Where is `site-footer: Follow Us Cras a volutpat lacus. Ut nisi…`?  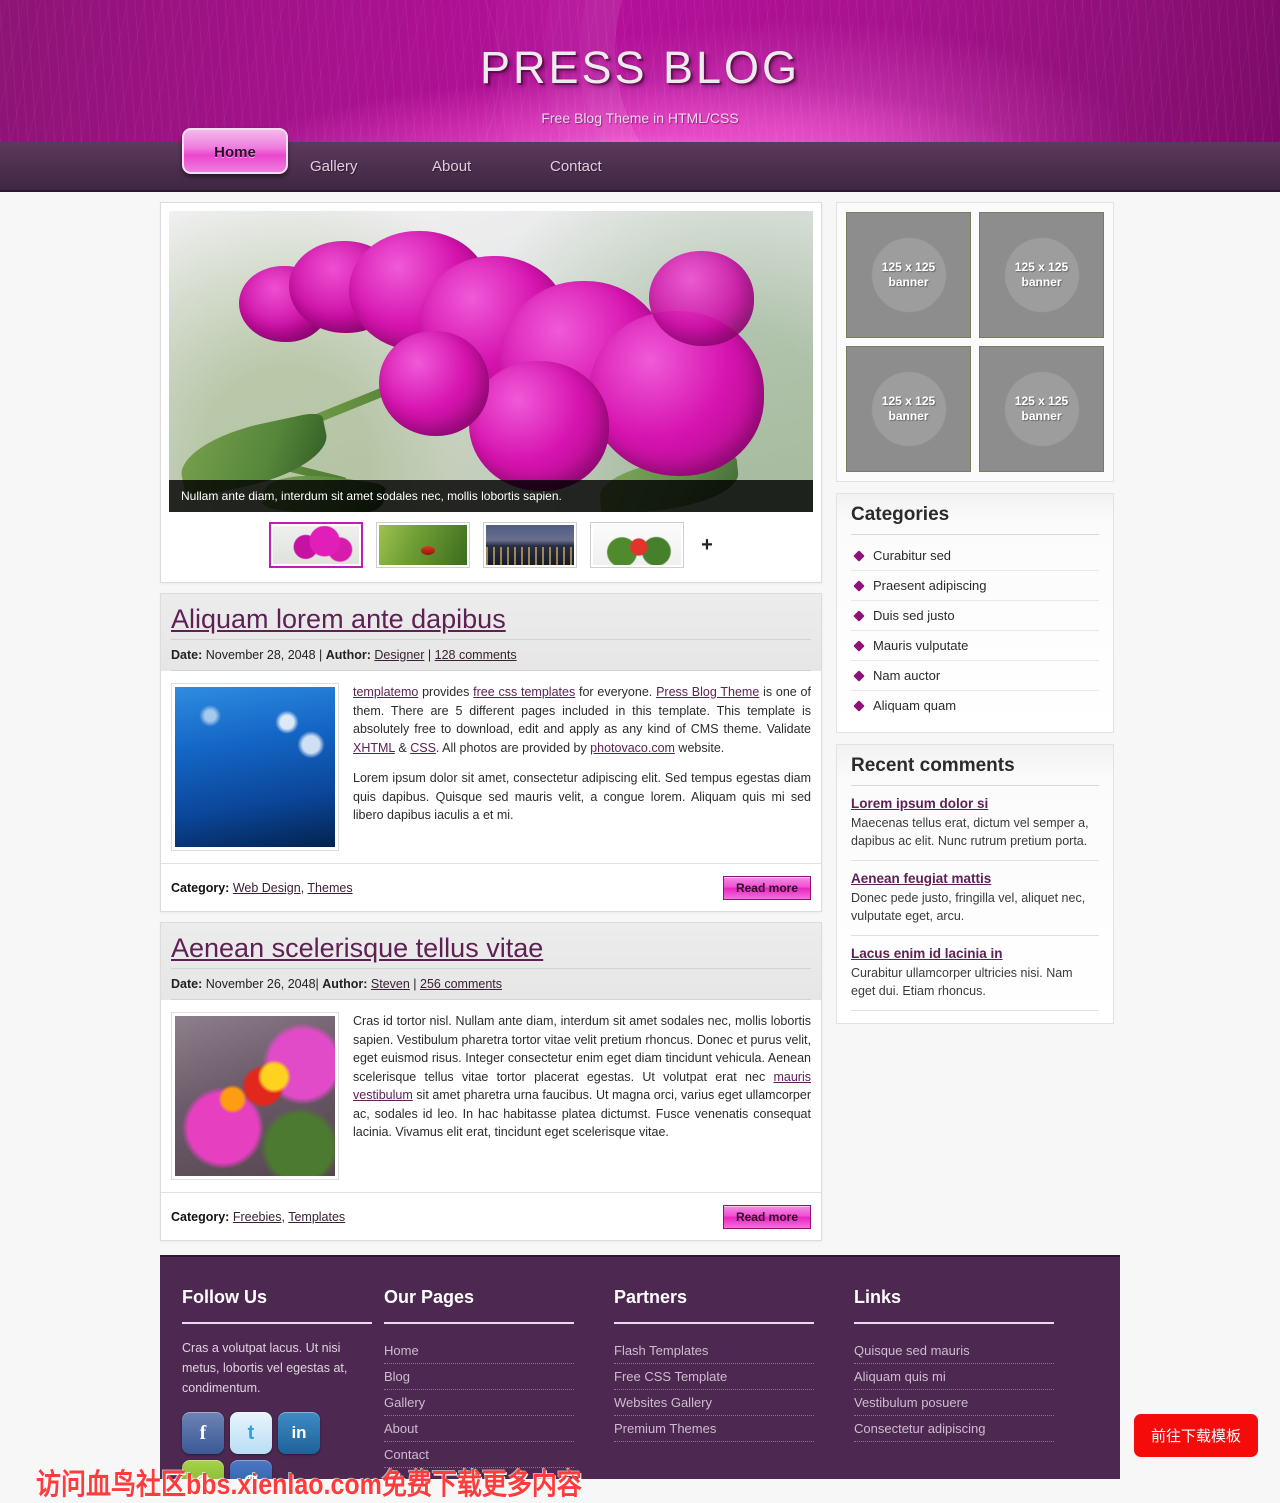
site-footer: Follow Us Cras a volutpat lacus. Ut nisi… is located at coordinates (640, 1367).